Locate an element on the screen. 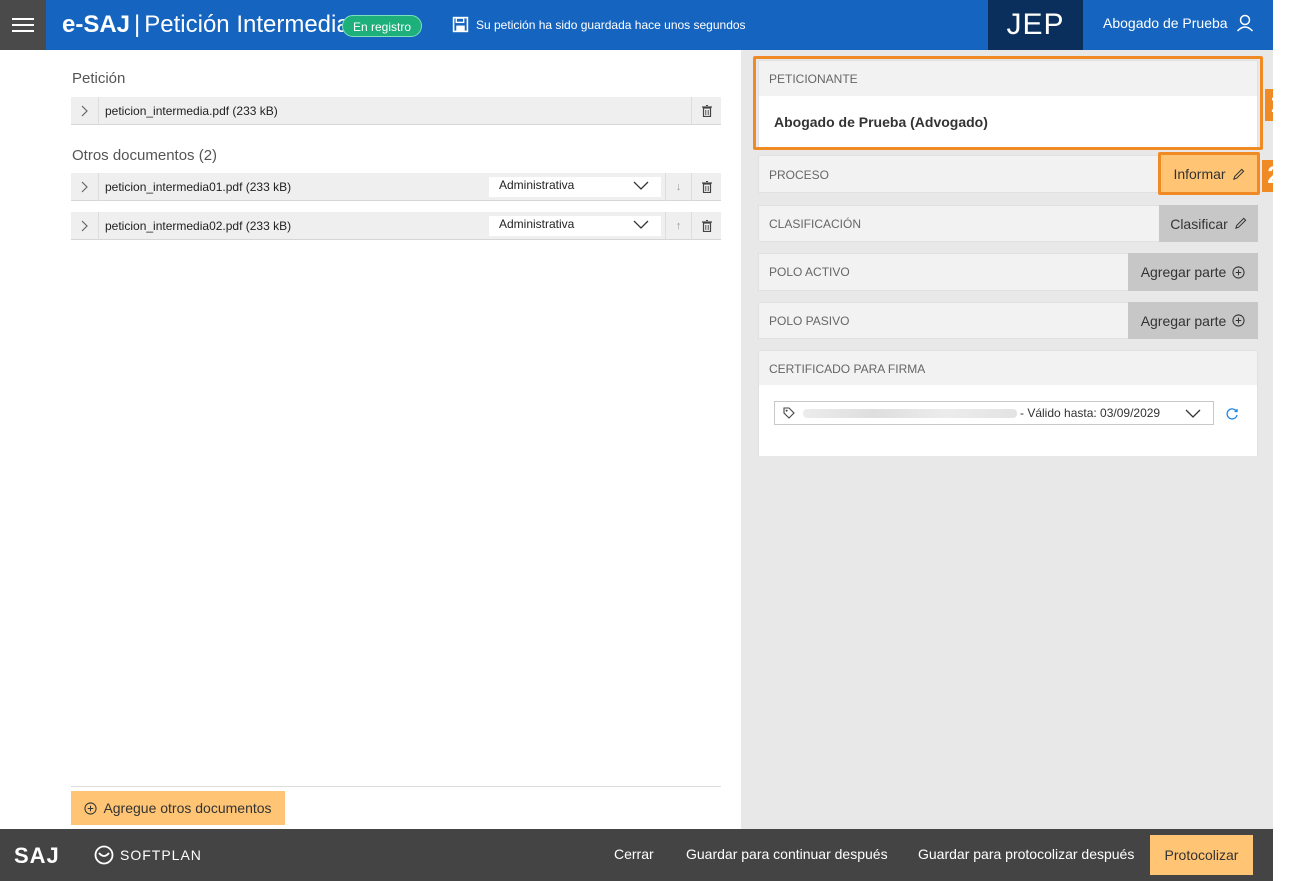 The height and width of the screenshot is (881, 1290). polo-activo-panel: POLO ACTIVO Agregar parte is located at coordinates (1008, 272).